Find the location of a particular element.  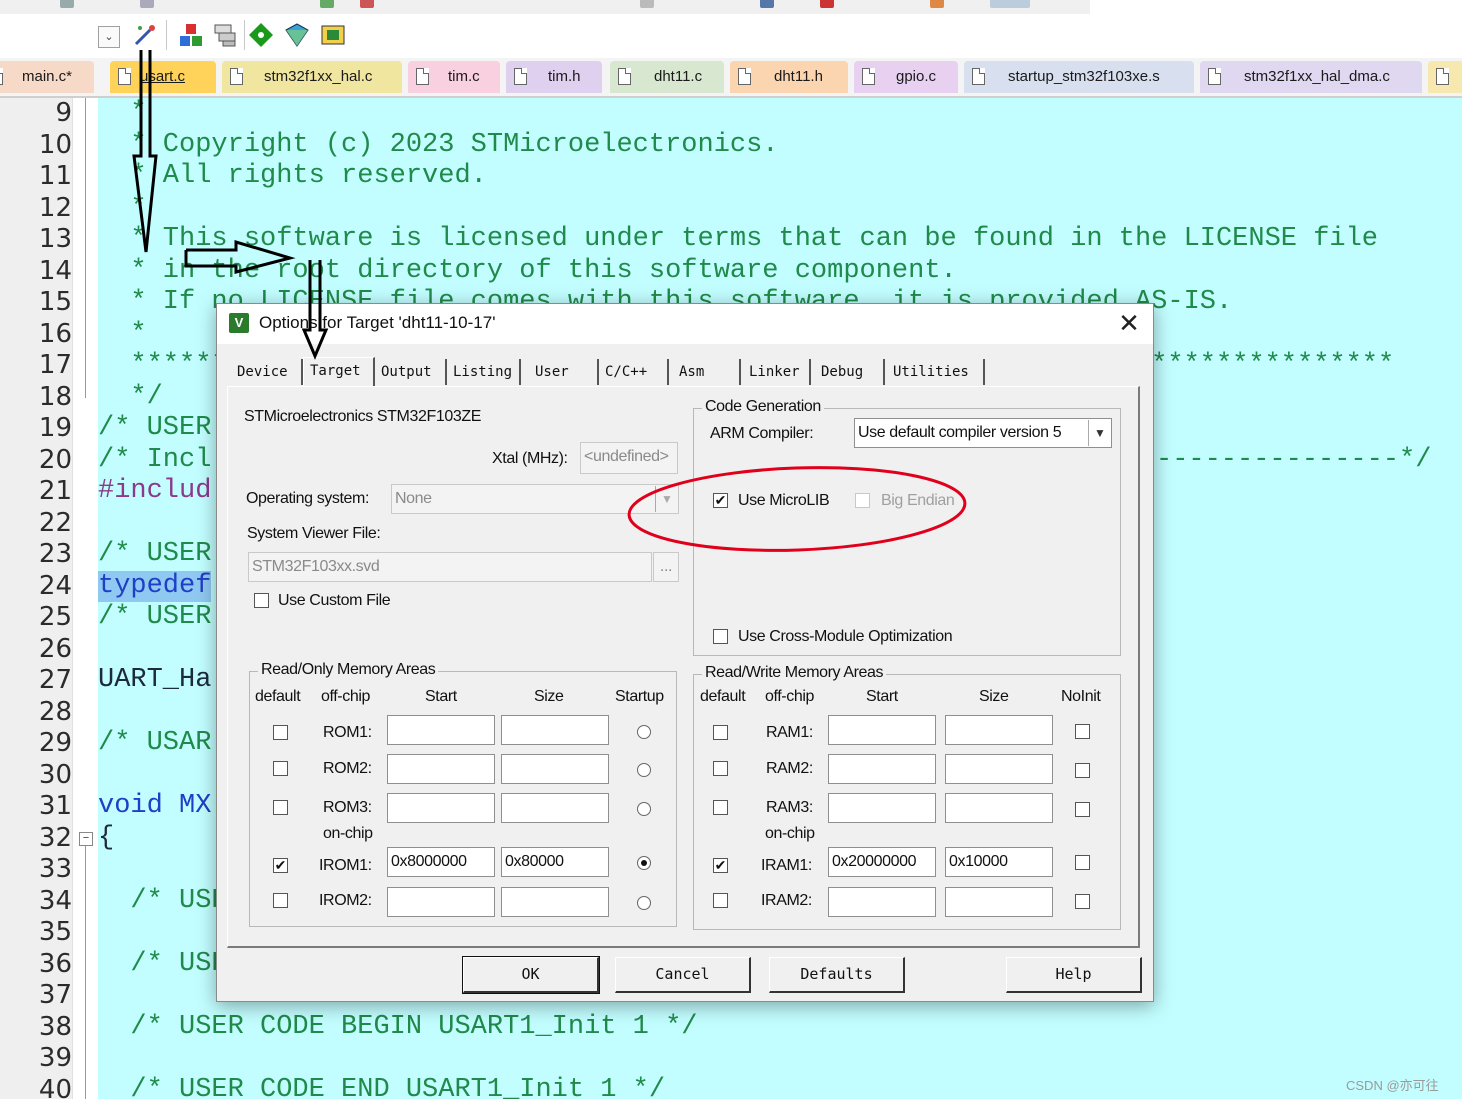

rom3-start-input is located at coordinates (441, 808).